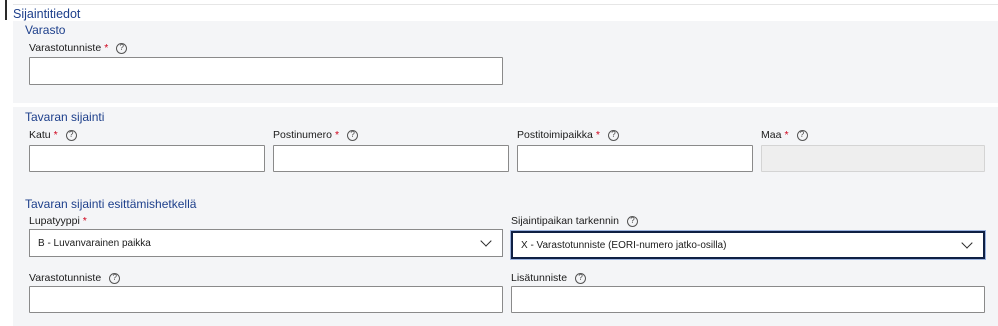  Describe the element at coordinates (635, 158) in the screenshot. I see `postitoimipaikka-input` at that location.